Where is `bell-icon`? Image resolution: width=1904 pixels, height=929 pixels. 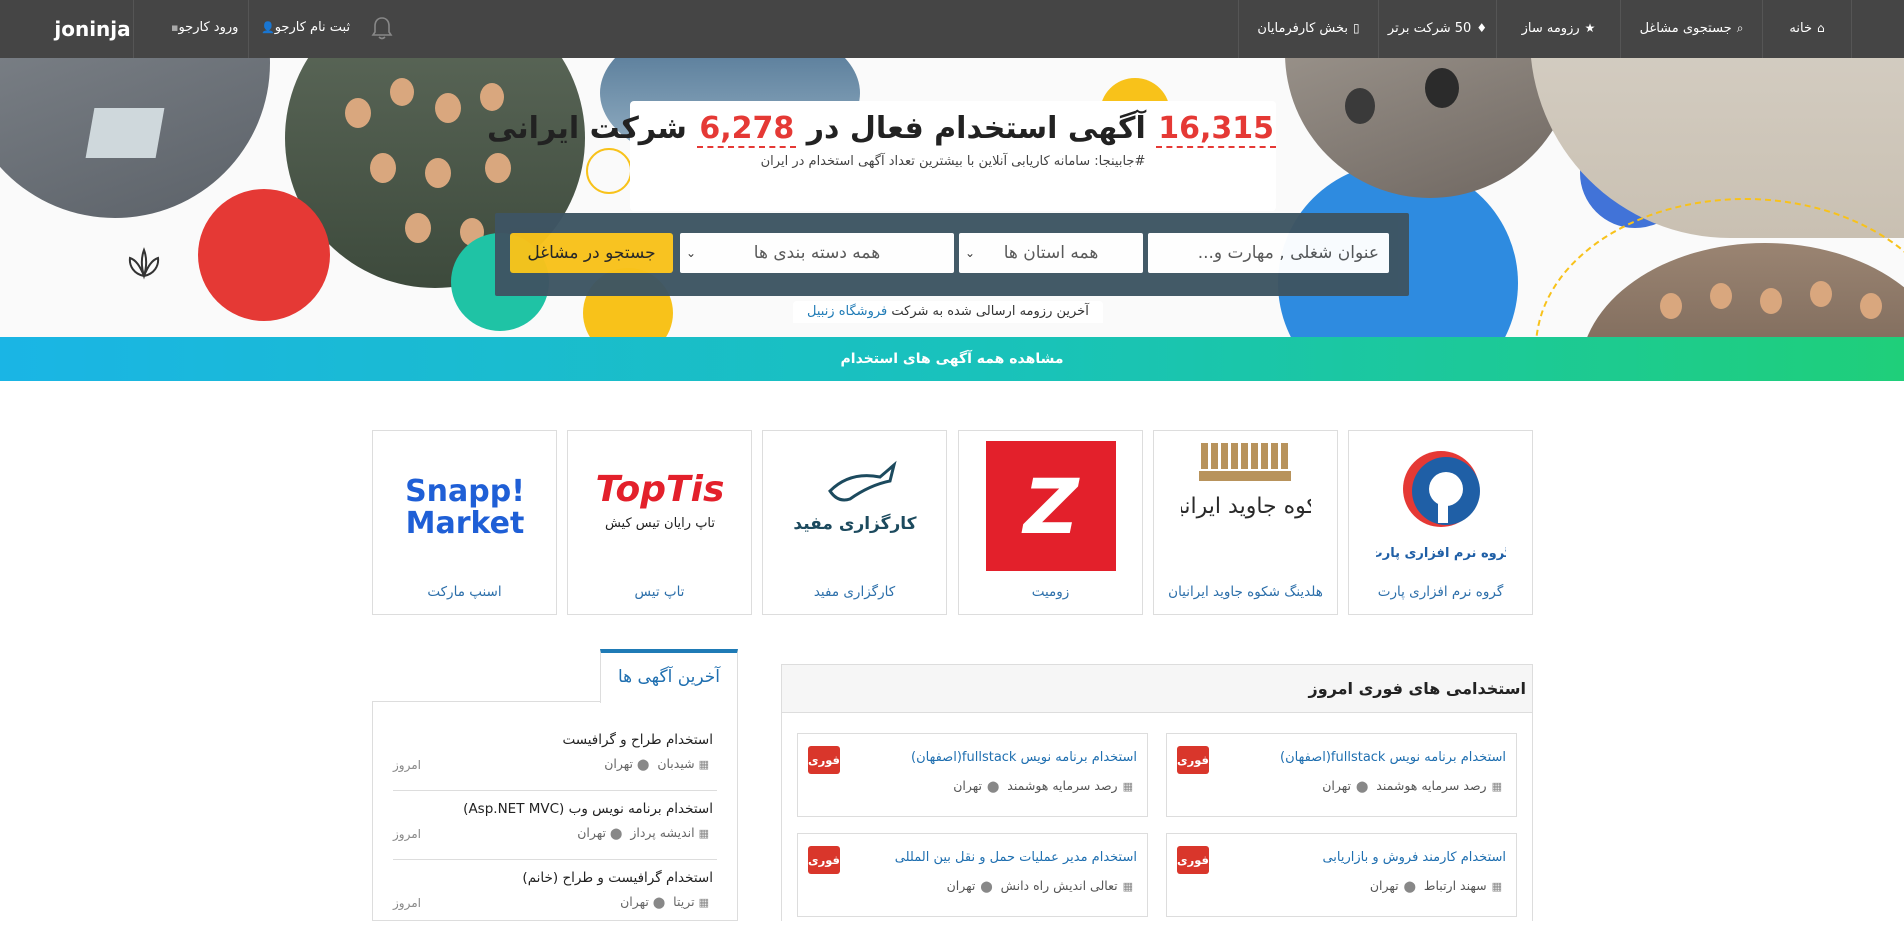
bell-icon is located at coordinates (382, 28).